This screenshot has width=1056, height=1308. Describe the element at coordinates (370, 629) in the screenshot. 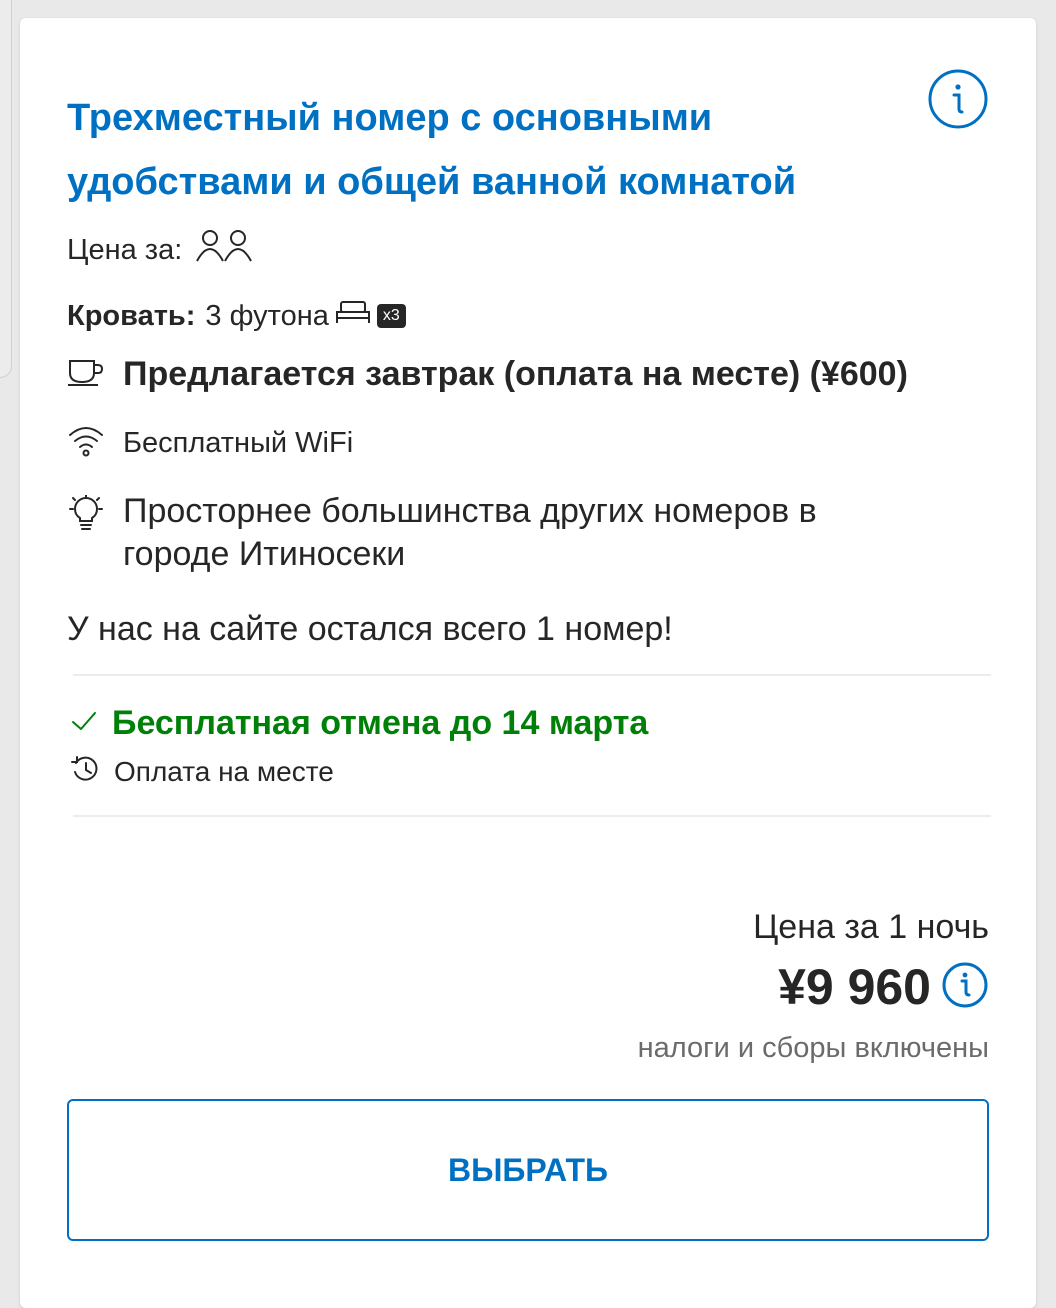

I see `availability-text: У нас на сайте остался всего 1 номер!` at that location.